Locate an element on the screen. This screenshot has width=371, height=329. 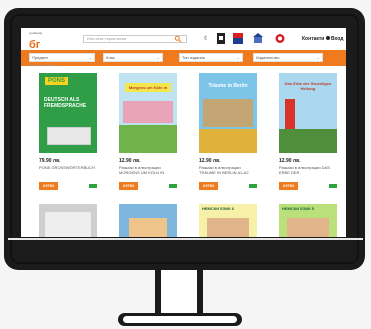
product-title: Разкази в илюстрации MORGENS UM KÖLN IN is located at coordinates (148, 170).